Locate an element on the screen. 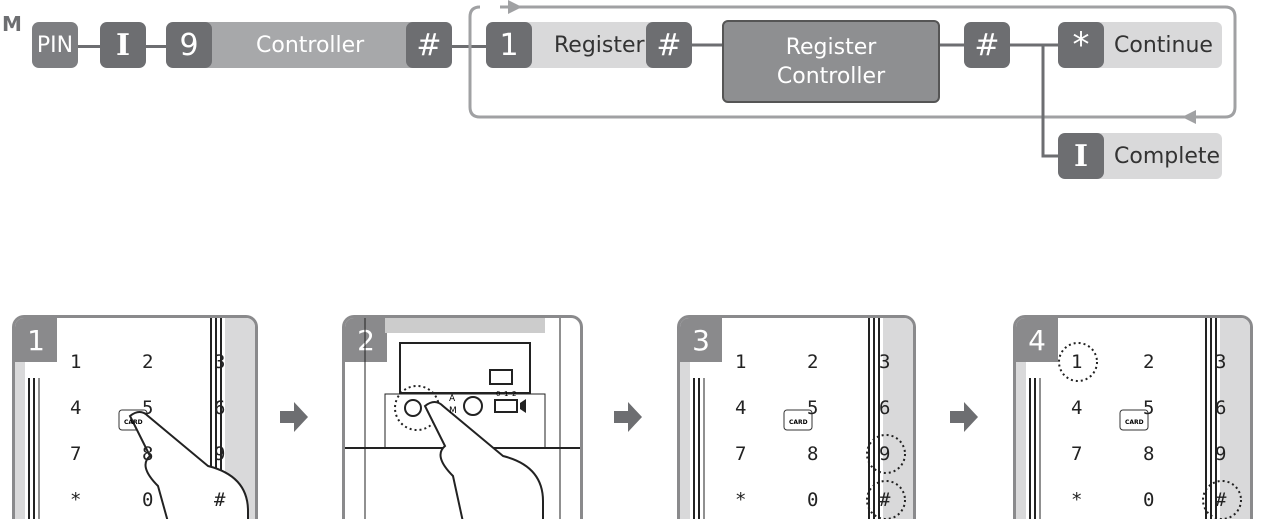  mode-label: M is located at coordinates (453, 411).